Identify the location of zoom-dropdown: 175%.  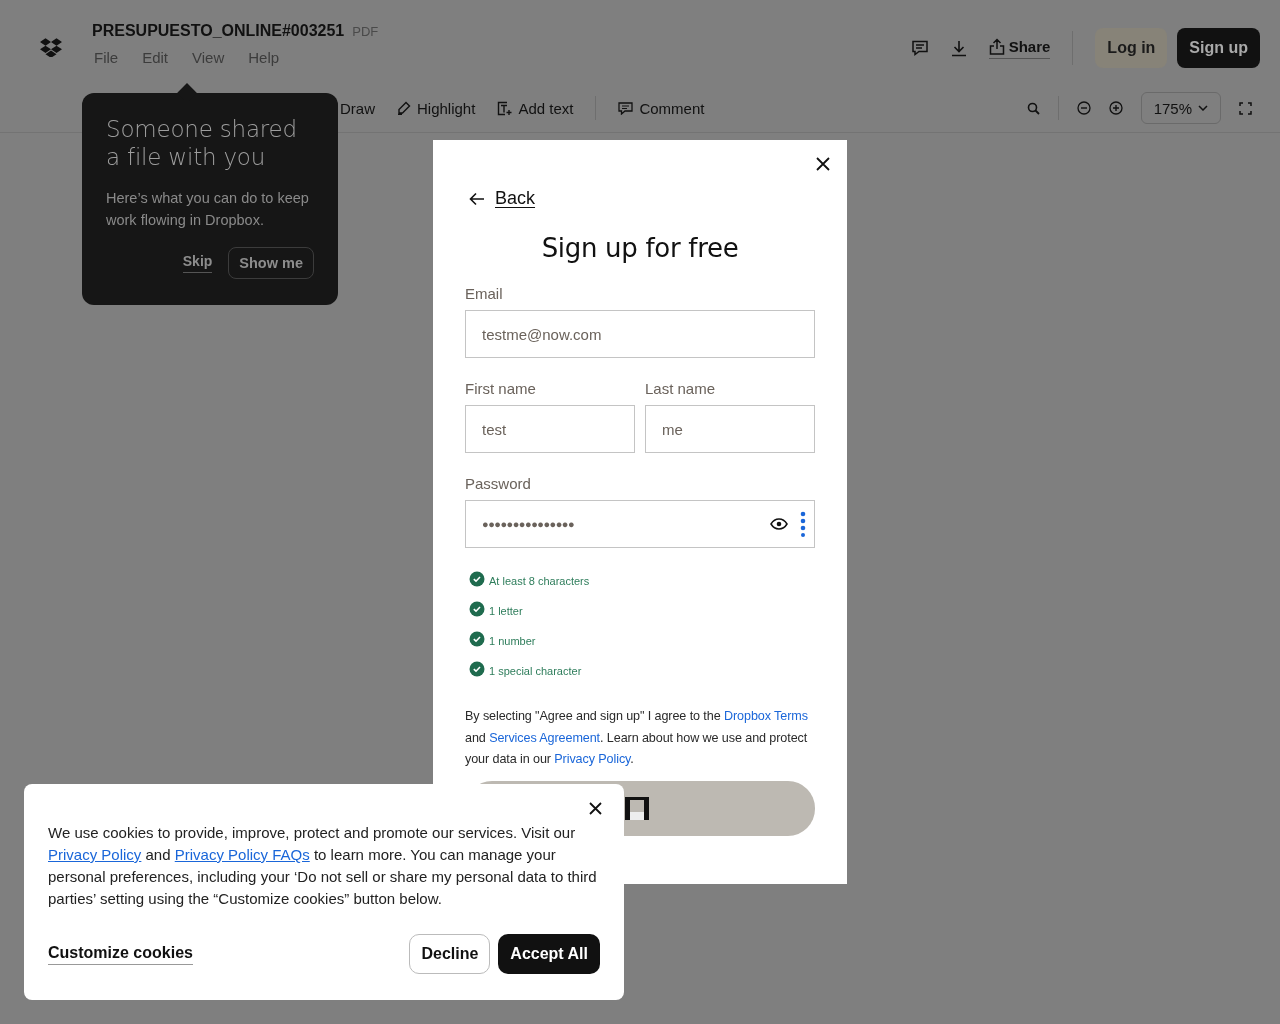
(1180, 108).